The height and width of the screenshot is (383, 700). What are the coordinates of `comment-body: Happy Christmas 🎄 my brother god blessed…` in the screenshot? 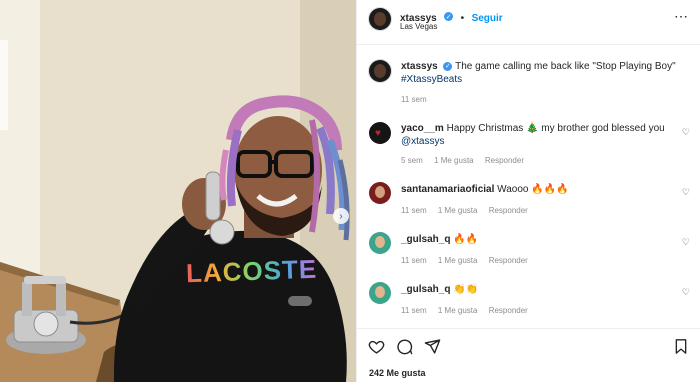 It's located at (555, 128).